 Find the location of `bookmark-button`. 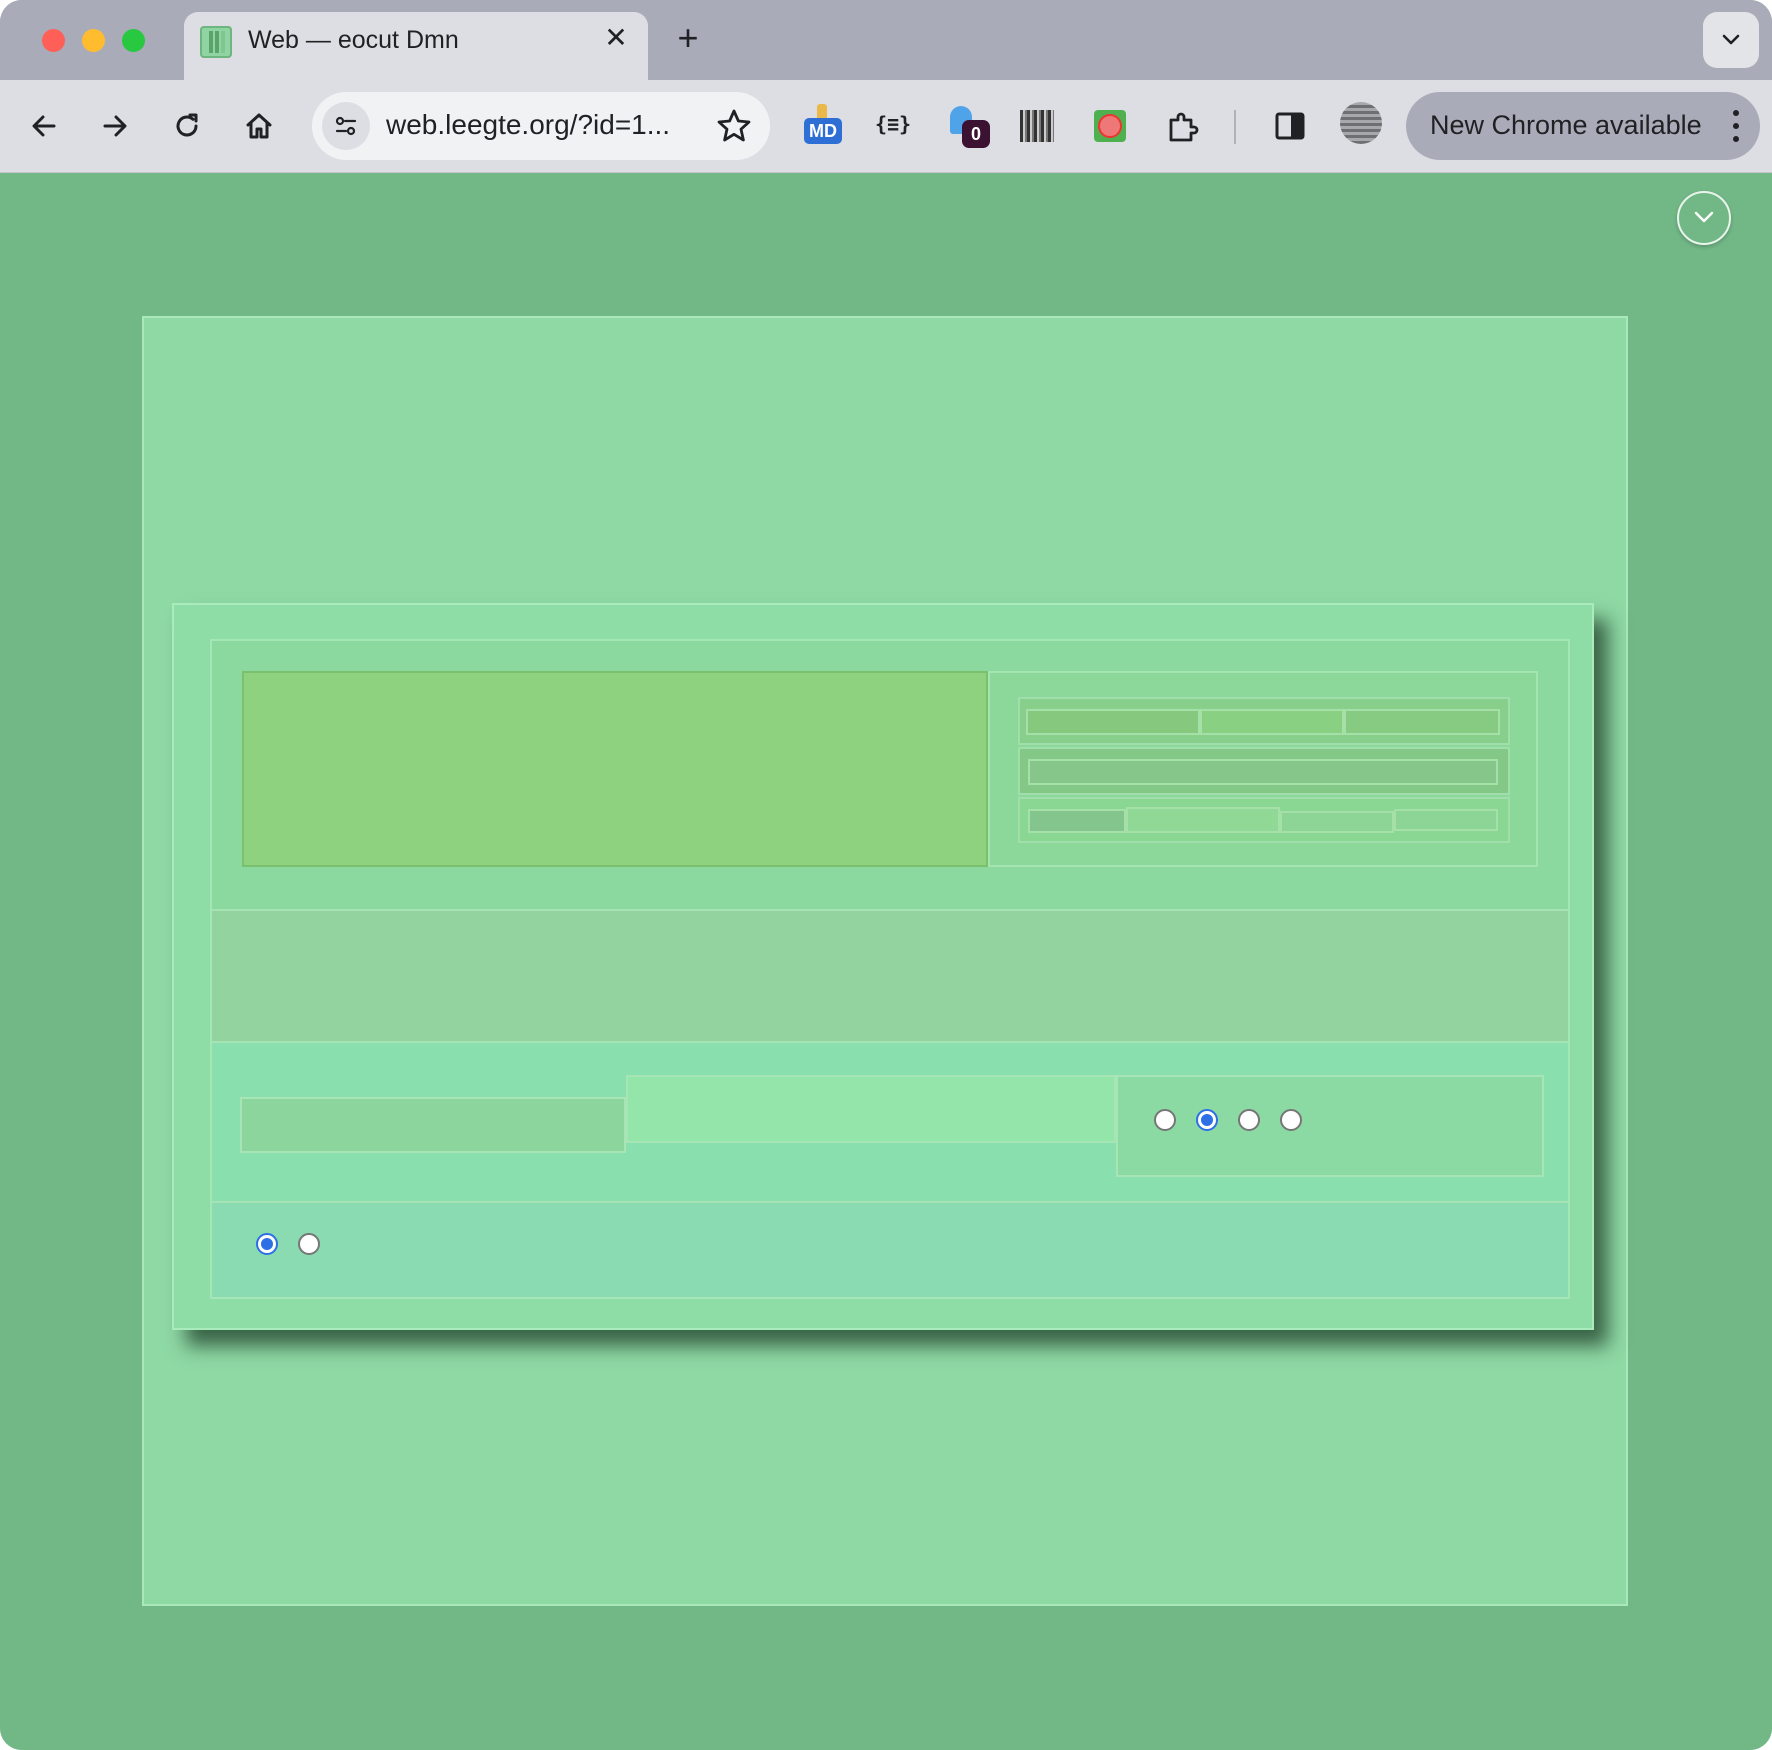

bookmark-button is located at coordinates (734, 126).